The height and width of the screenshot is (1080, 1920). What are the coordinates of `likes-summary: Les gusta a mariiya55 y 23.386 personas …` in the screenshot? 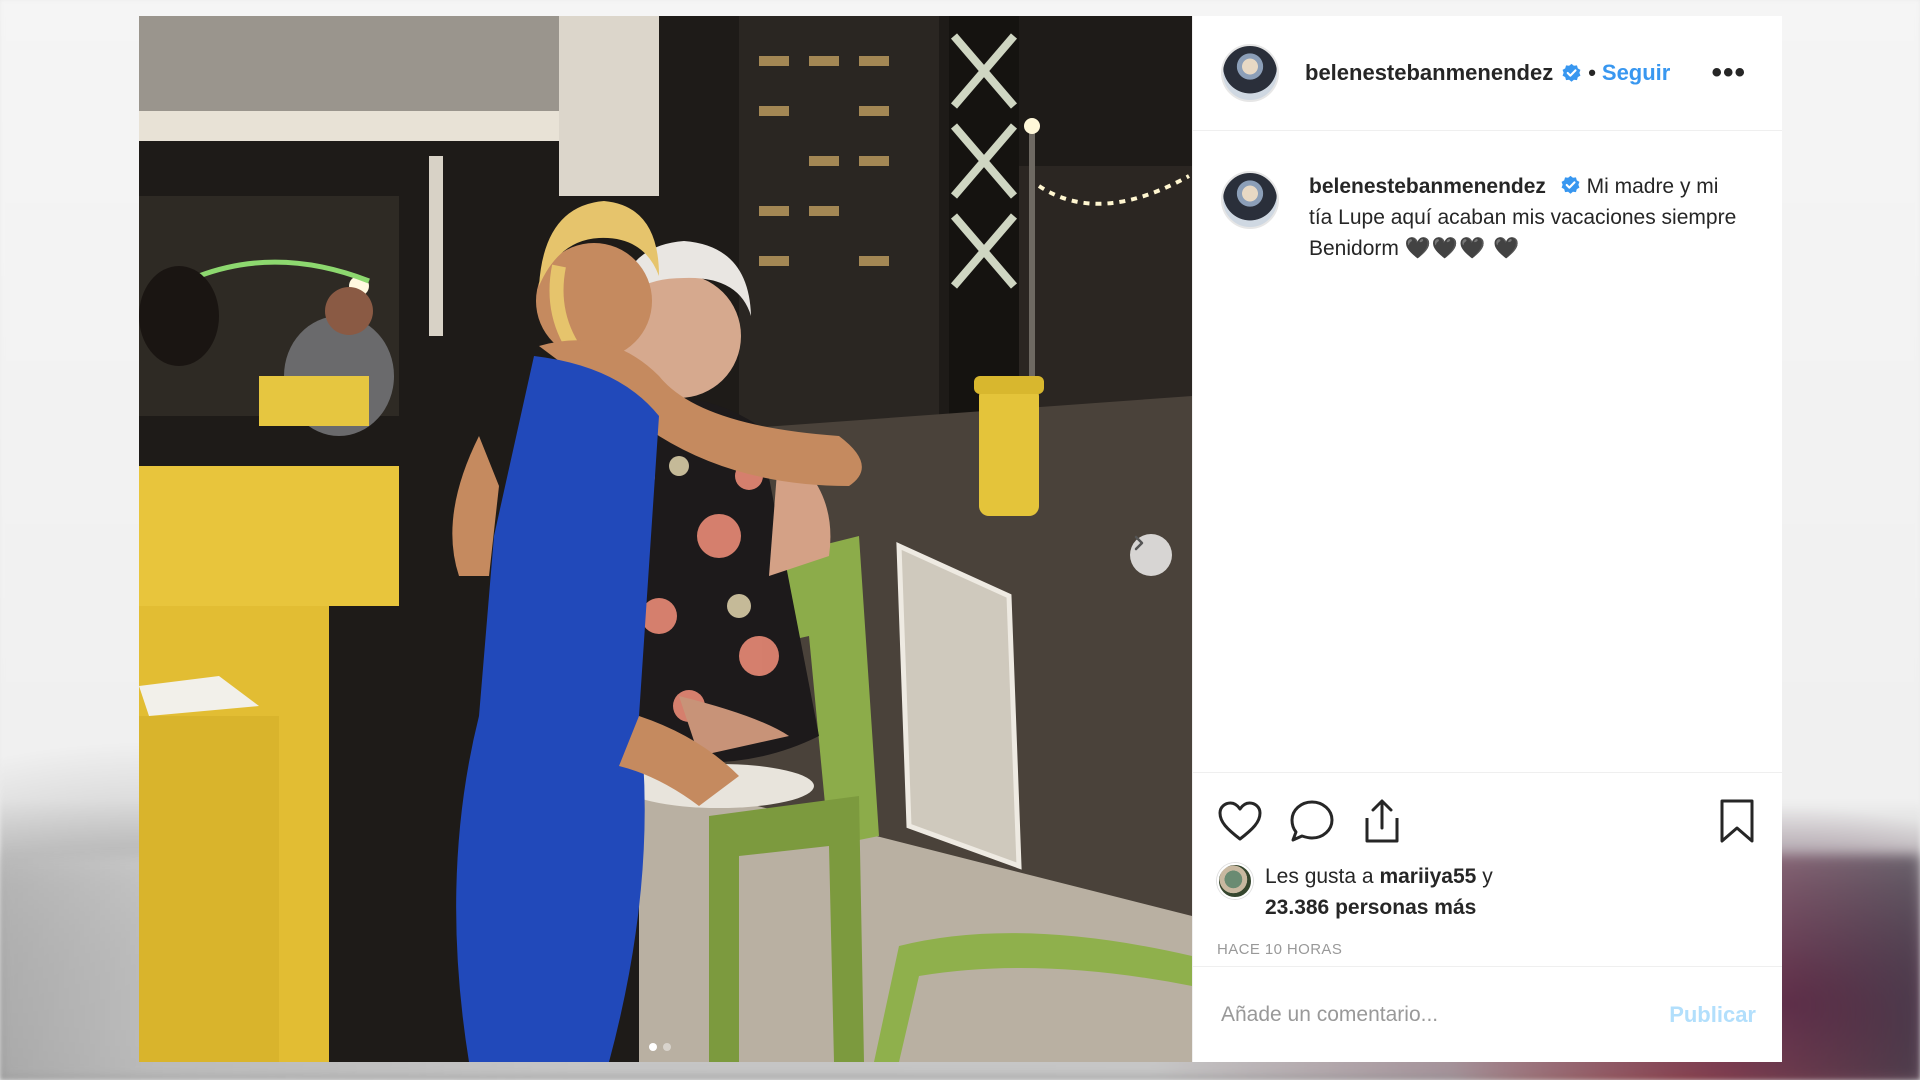 It's located at (1487, 892).